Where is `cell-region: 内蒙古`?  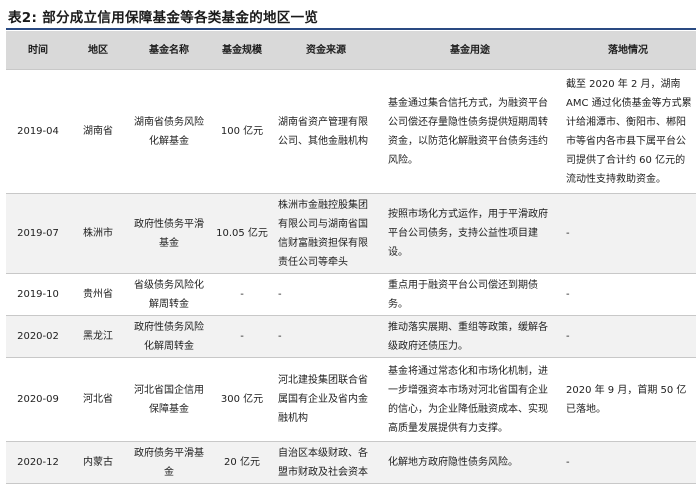 cell-region: 内蒙古 is located at coordinates (98, 462).